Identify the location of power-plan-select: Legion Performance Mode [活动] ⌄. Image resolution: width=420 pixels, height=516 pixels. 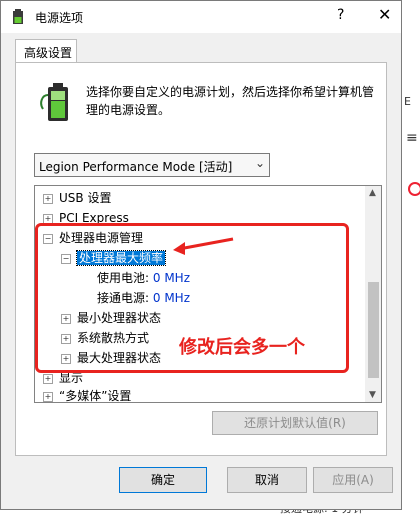
(152, 165).